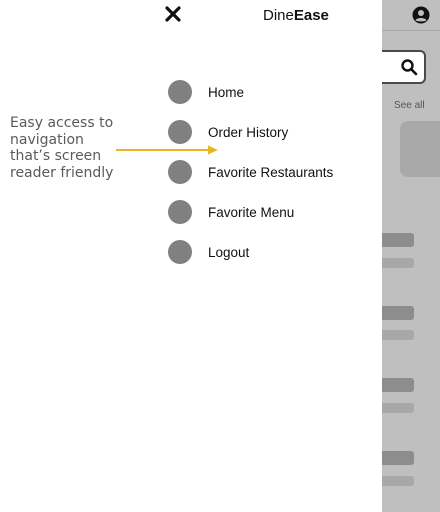 The height and width of the screenshot is (512, 440). I want to click on brand-name-bold: Ease, so click(311, 15).